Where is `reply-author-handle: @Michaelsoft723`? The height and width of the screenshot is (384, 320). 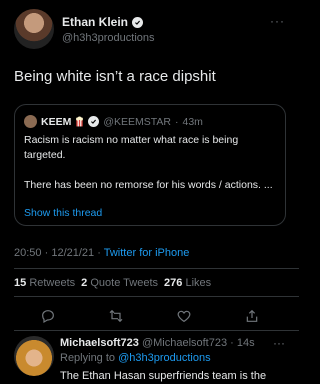
reply-author-handle: @Michaelsoft723 is located at coordinates (184, 343).